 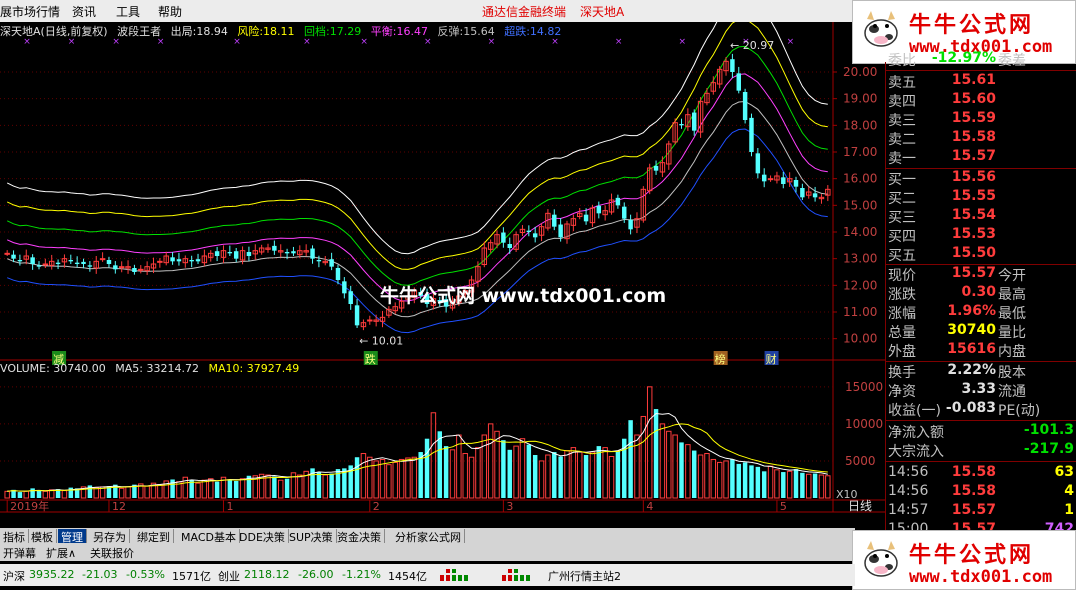 I want to click on tick-price: 15.57, so click(x=973, y=510).